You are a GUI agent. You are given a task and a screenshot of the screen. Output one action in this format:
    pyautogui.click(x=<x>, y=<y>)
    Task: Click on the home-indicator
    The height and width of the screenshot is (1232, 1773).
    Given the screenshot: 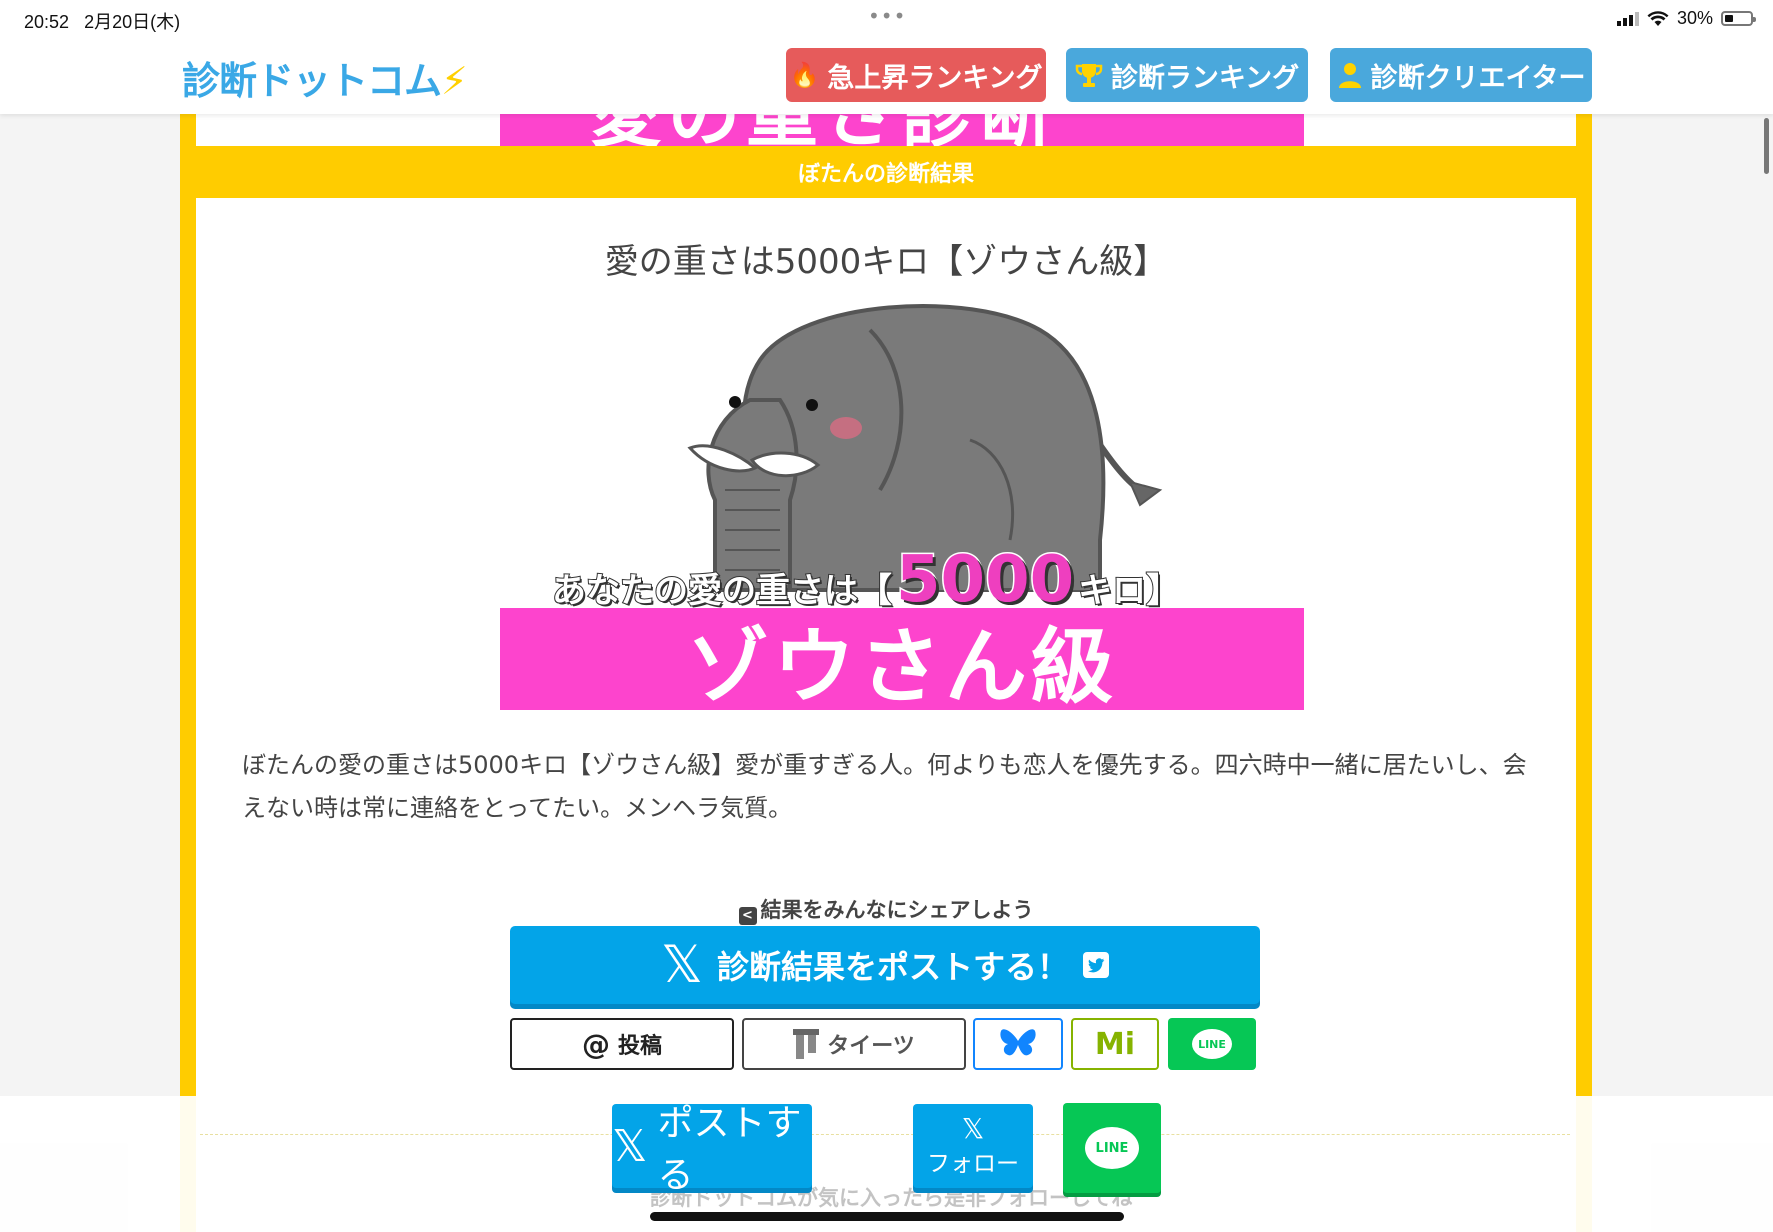 What is the action you would take?
    pyautogui.click(x=887, y=1216)
    